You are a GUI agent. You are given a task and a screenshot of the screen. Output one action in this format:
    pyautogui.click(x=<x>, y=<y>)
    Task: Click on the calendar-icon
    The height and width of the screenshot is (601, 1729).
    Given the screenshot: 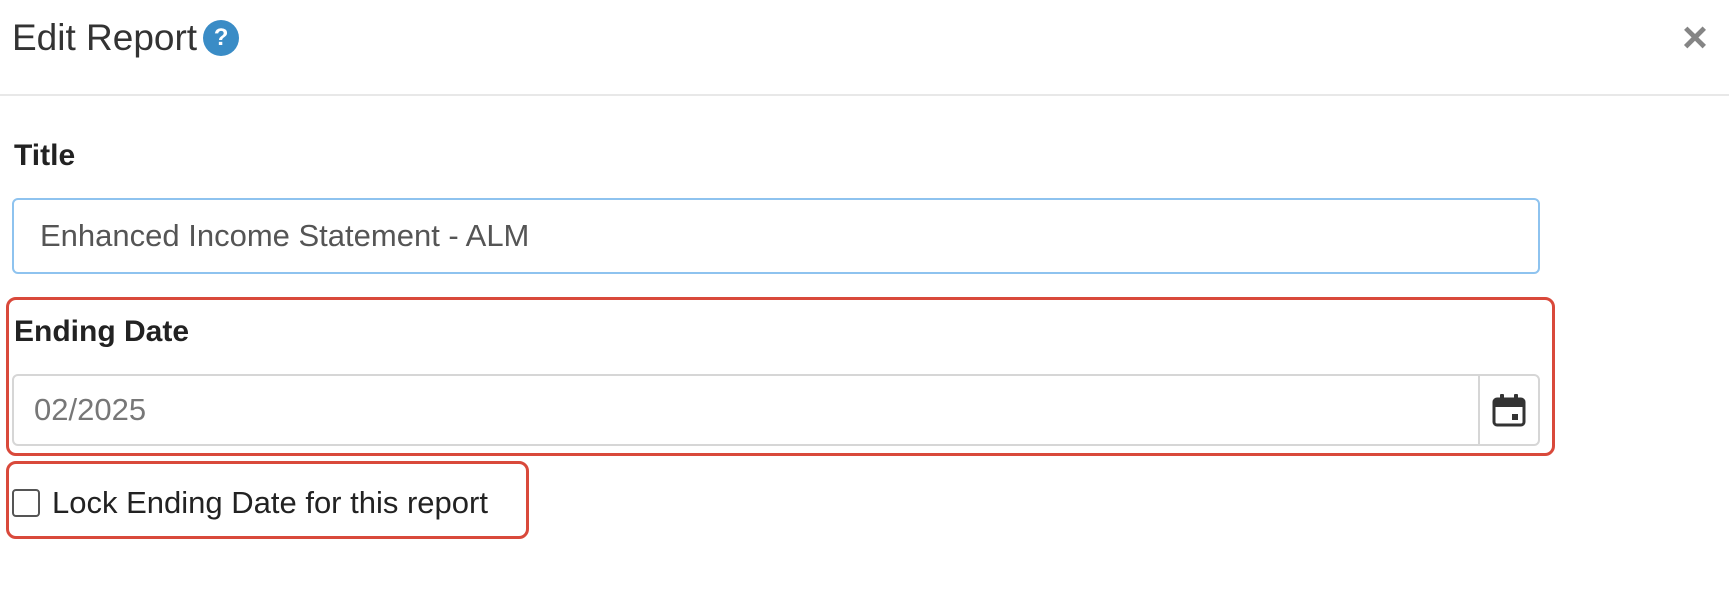 What is the action you would take?
    pyautogui.click(x=1509, y=410)
    